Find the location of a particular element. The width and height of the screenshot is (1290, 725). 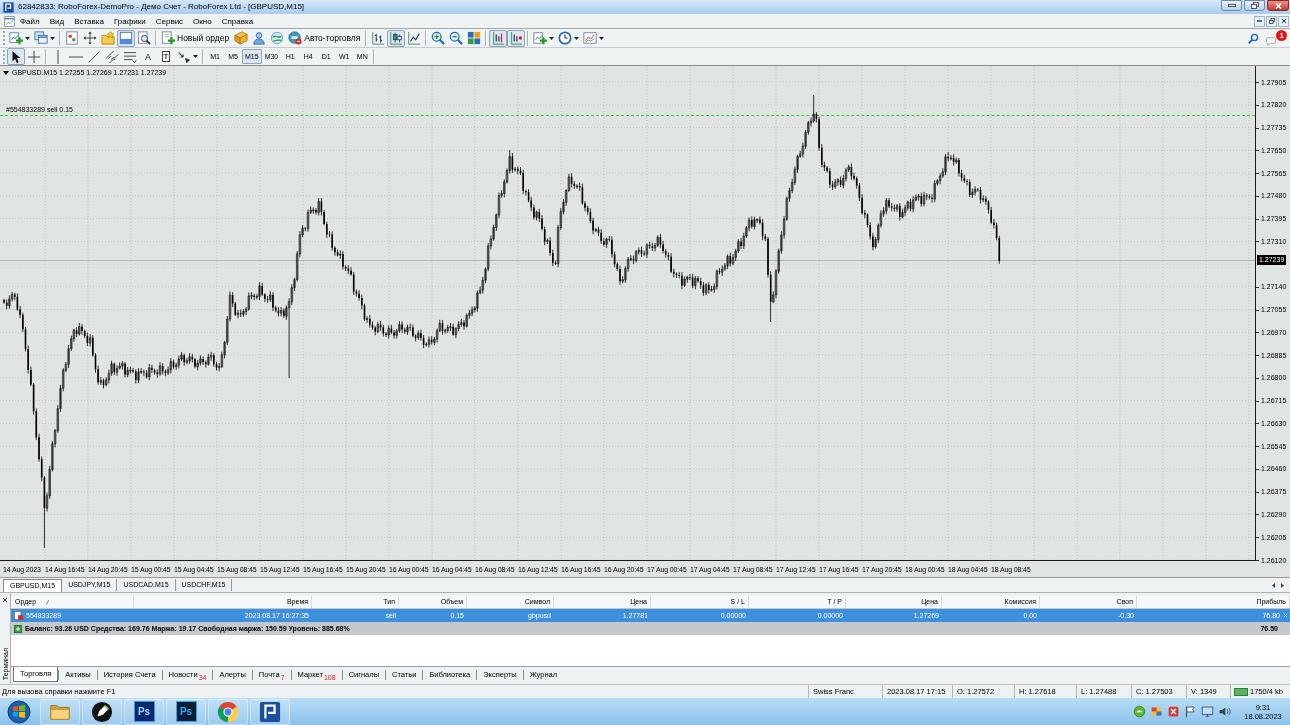

fibonacci-icon is located at coordinates (130, 56).